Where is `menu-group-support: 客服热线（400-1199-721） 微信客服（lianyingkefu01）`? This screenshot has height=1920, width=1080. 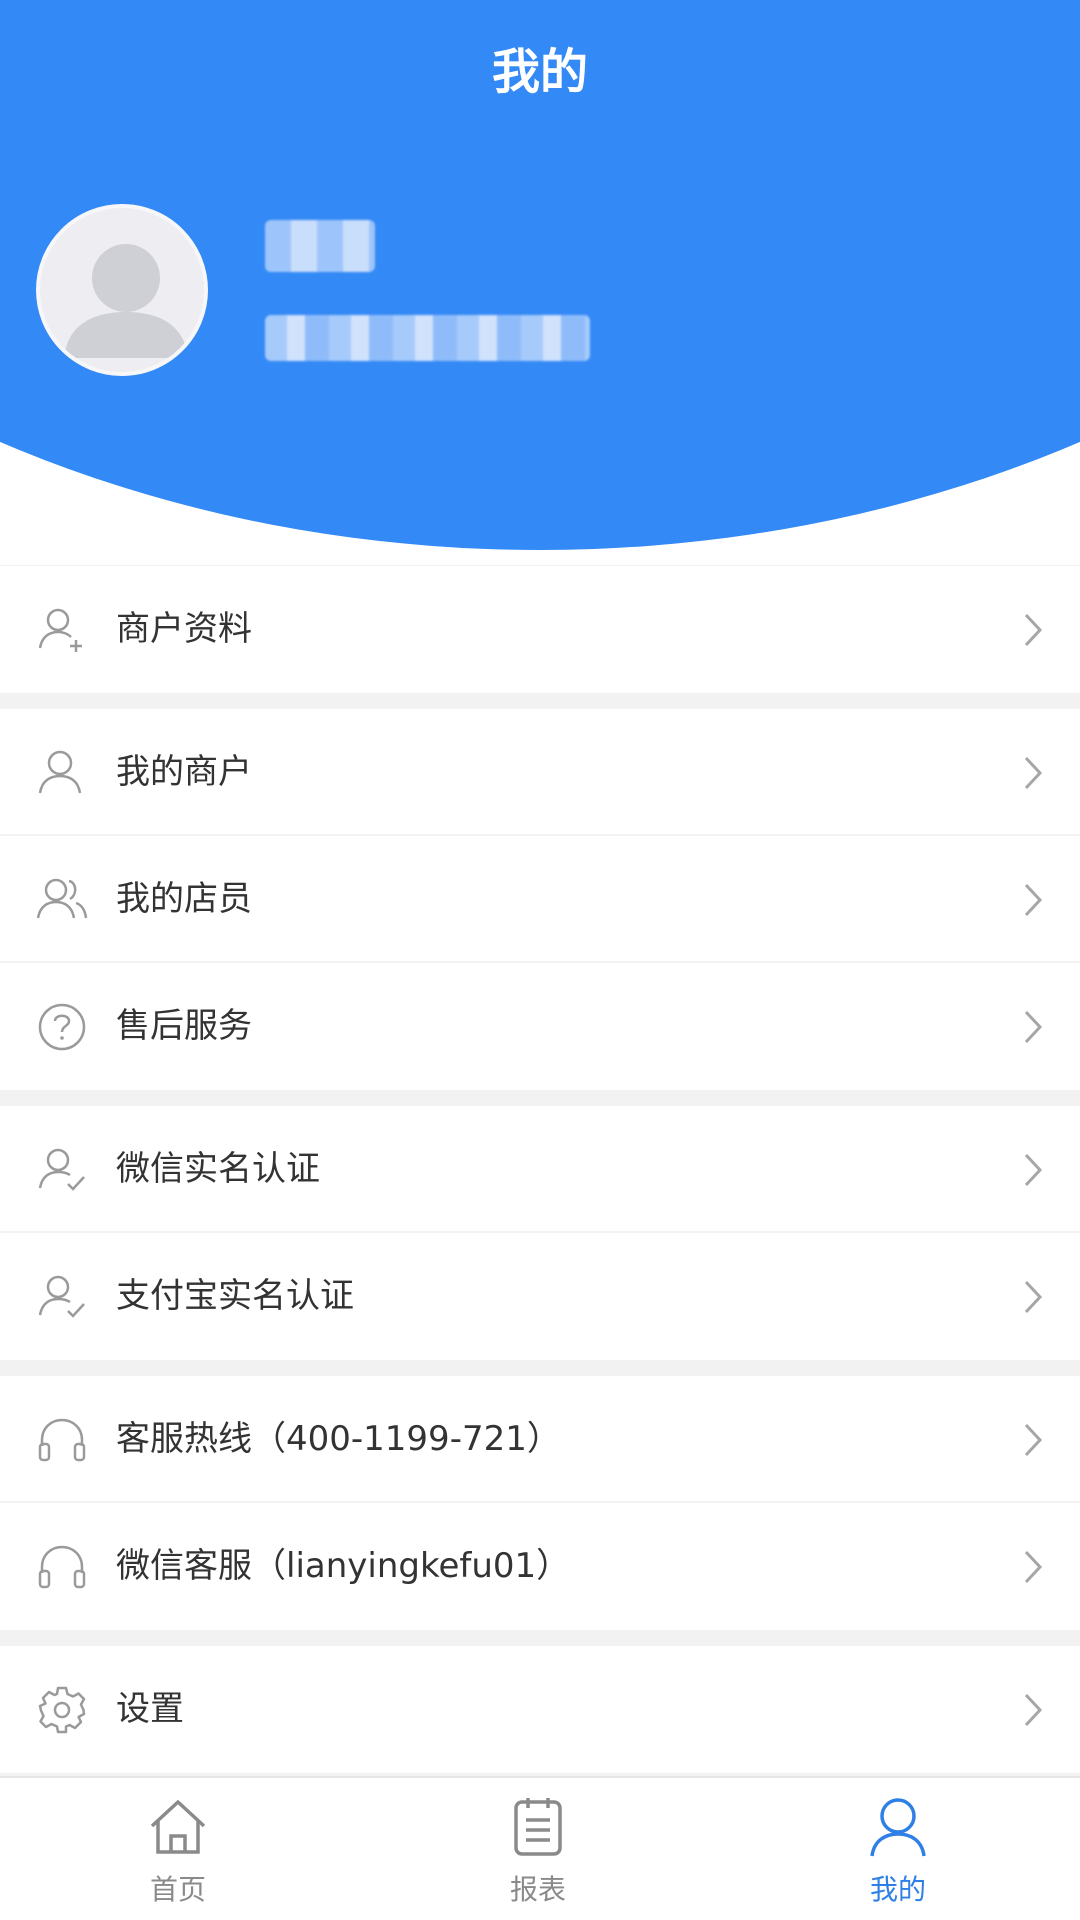
menu-group-support: 客服热线（400-1199-721） 微信客服（lianyingkefu01） is located at coordinates (540, 1503).